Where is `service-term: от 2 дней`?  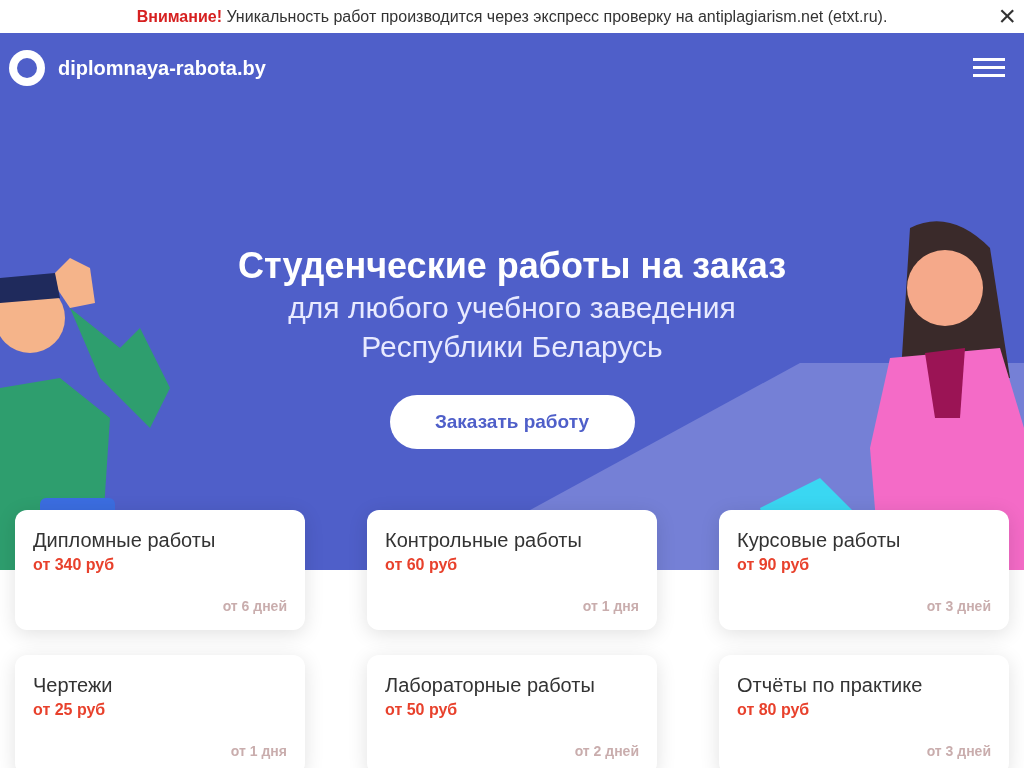
service-term: от 2 дней is located at coordinates (606, 751).